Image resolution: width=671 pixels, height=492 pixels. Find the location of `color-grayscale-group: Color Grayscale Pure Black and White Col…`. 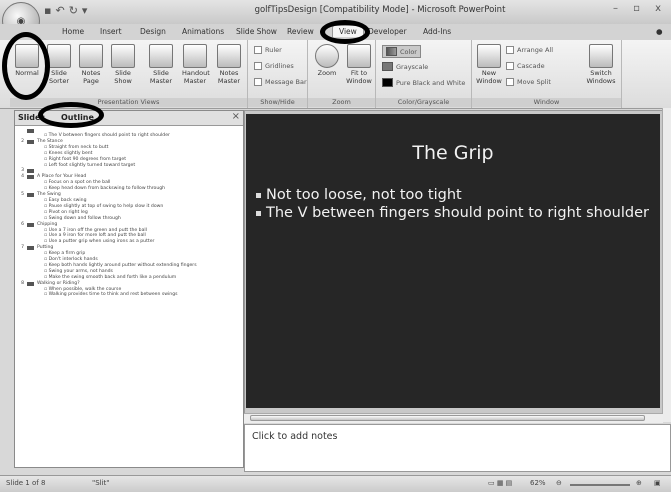

color-grayscale-group: Color Grayscale Pure Black and White Col… is located at coordinates (424, 74).